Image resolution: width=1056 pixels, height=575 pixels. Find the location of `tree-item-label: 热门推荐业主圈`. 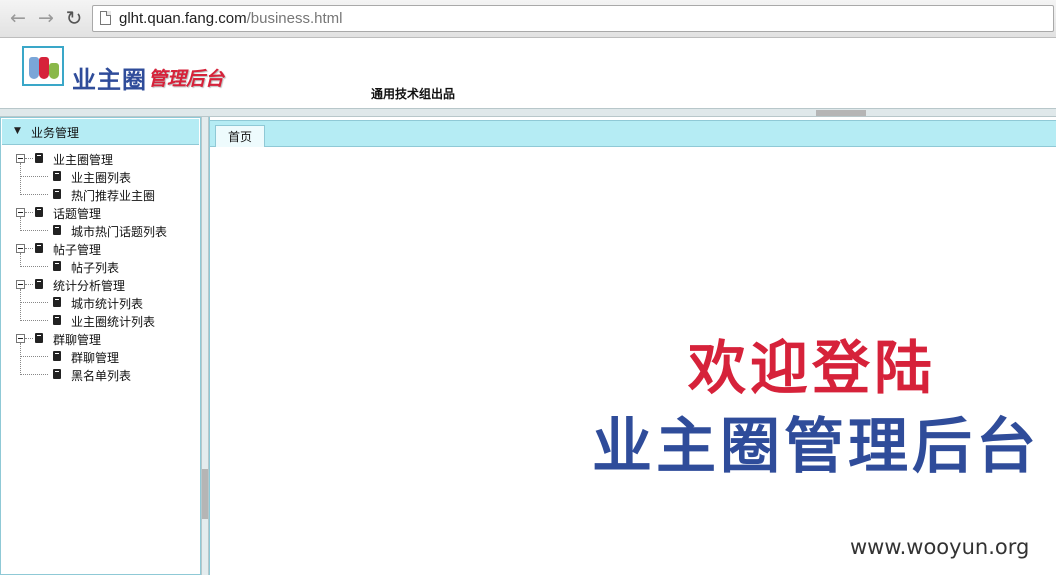

tree-item-label: 热门推荐业主圈 is located at coordinates (113, 196).